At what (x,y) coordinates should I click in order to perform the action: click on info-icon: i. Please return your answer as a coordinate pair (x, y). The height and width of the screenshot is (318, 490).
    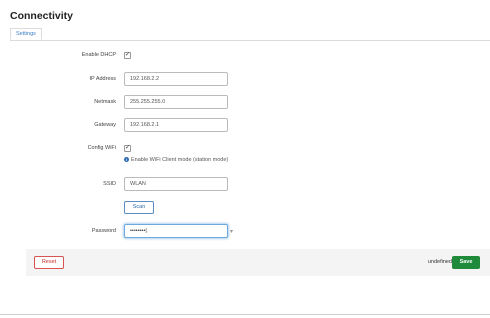
    Looking at the image, I should click on (126, 160).